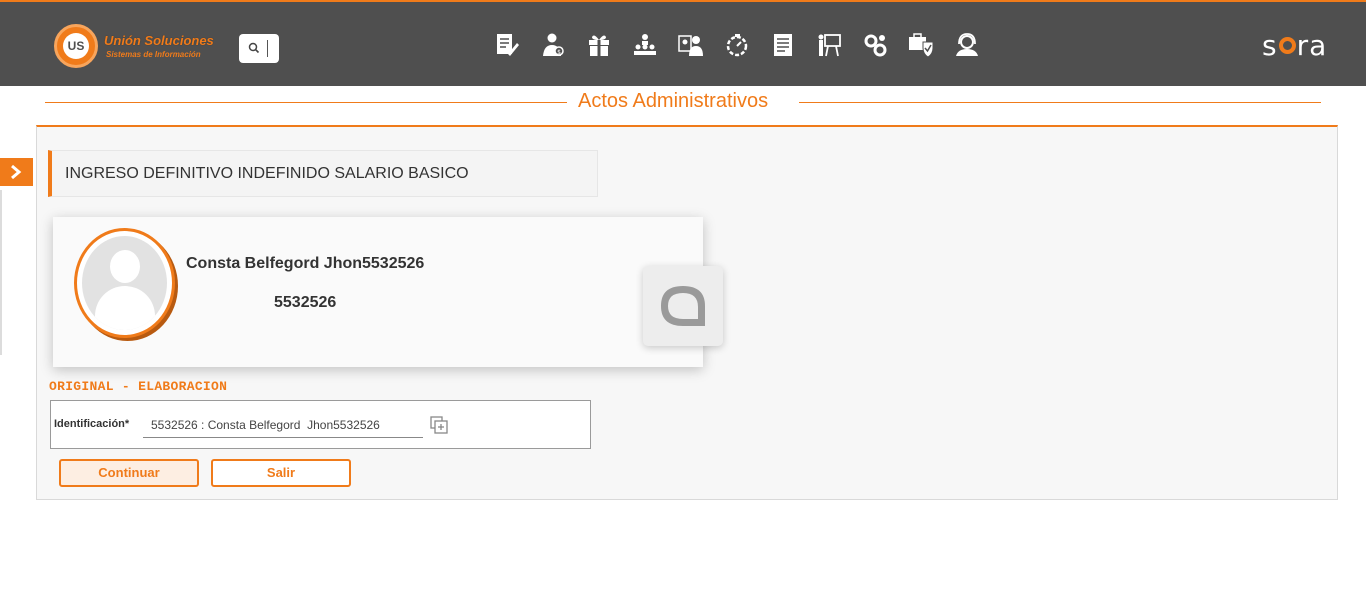  I want to click on chevron-right-icon, so click(16, 172).